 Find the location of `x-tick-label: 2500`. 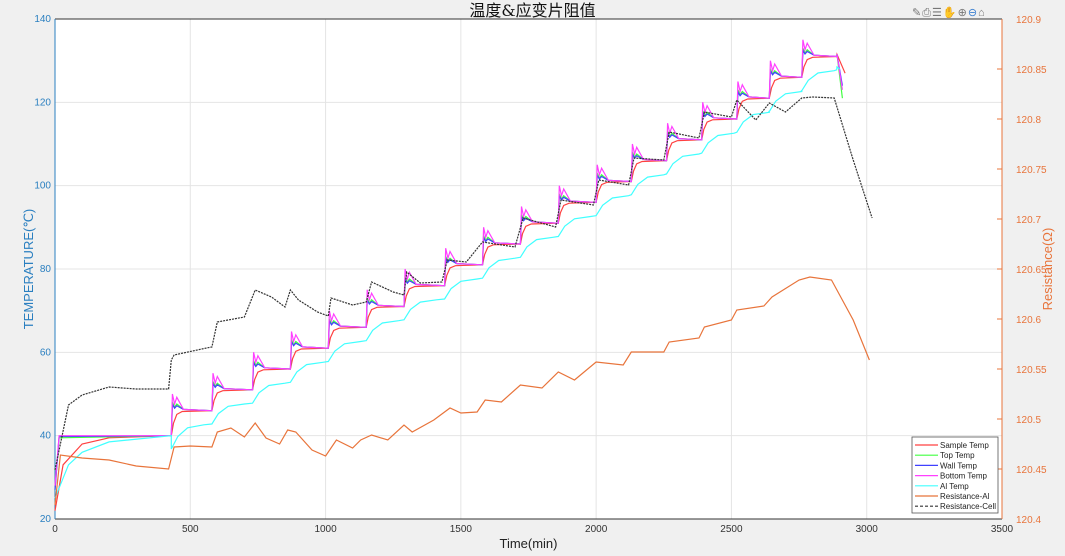

x-tick-label: 2500 is located at coordinates (731, 529).